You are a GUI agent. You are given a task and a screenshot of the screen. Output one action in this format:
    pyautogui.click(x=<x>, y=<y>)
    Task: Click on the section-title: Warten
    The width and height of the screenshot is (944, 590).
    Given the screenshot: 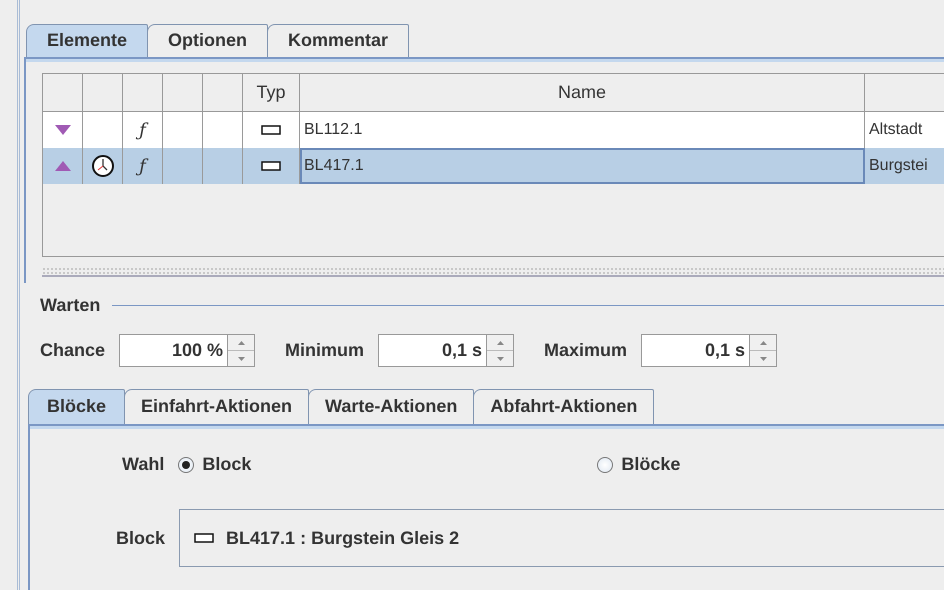 What is the action you would take?
    pyautogui.click(x=70, y=305)
    